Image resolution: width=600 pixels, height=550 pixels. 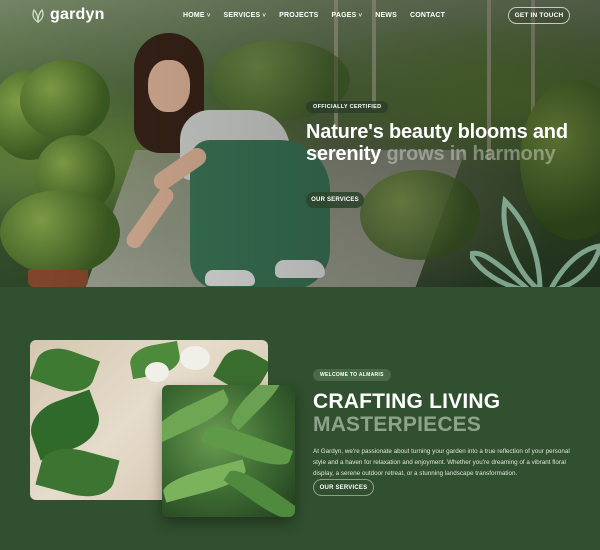 I want to click on nav-label: SERVICES, so click(x=242, y=15).